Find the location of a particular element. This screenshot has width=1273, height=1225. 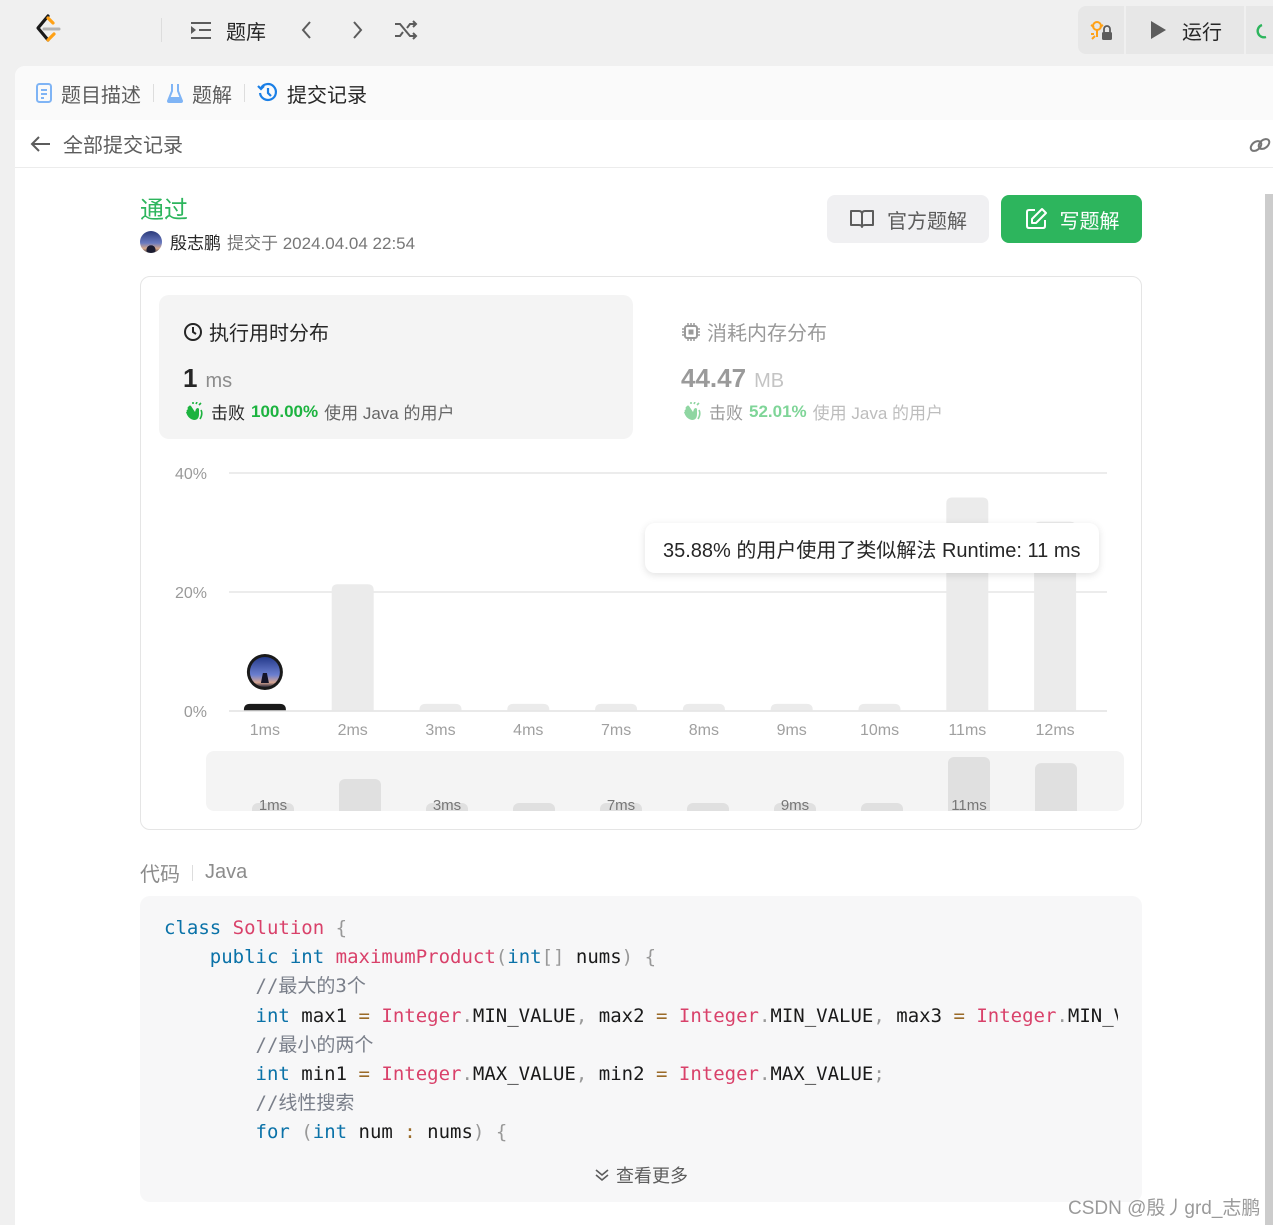

back-button is located at coordinates (41, 144).